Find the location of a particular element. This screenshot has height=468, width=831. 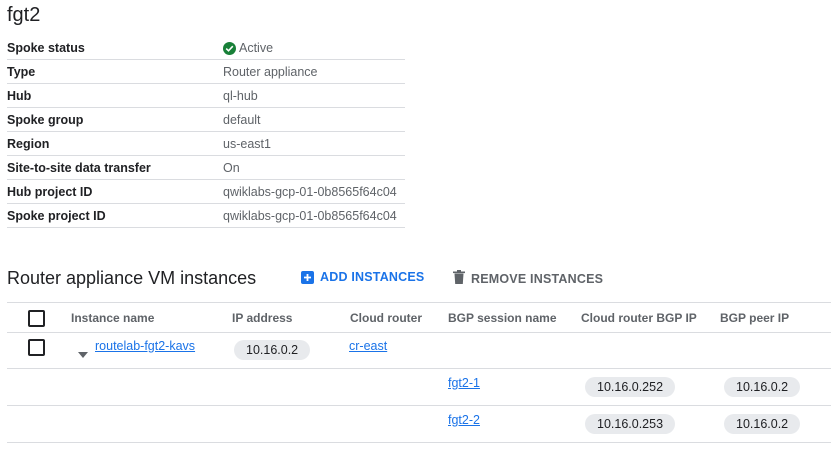

page-title: fgt2 is located at coordinates (24, 15).